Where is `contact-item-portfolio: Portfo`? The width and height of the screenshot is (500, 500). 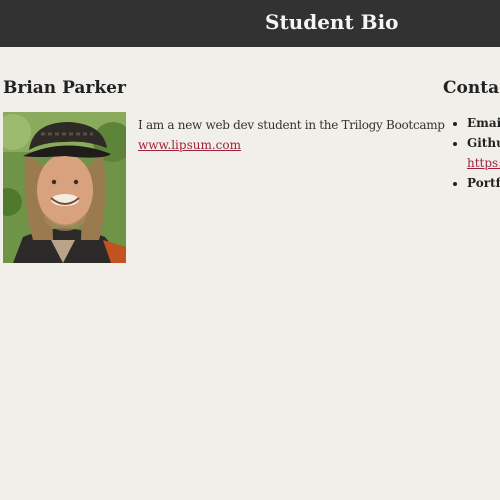 contact-item-portfolio: Portfo is located at coordinates (483, 183).